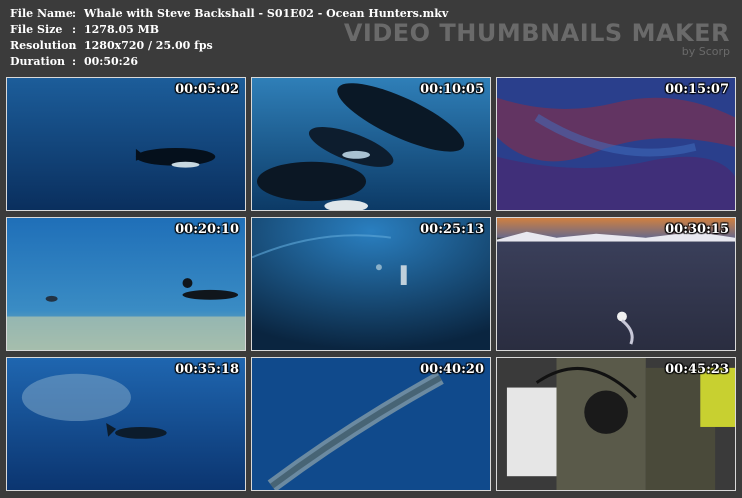 Image resolution: width=742 pixels, height=498 pixels. Describe the element at coordinates (697, 89) in the screenshot. I see `timestamp: 00:15:07` at that location.